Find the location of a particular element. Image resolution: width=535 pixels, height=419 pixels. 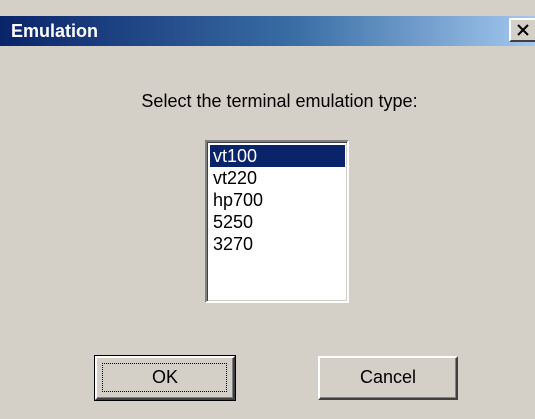

ok-button-label: OK is located at coordinates (164, 377).